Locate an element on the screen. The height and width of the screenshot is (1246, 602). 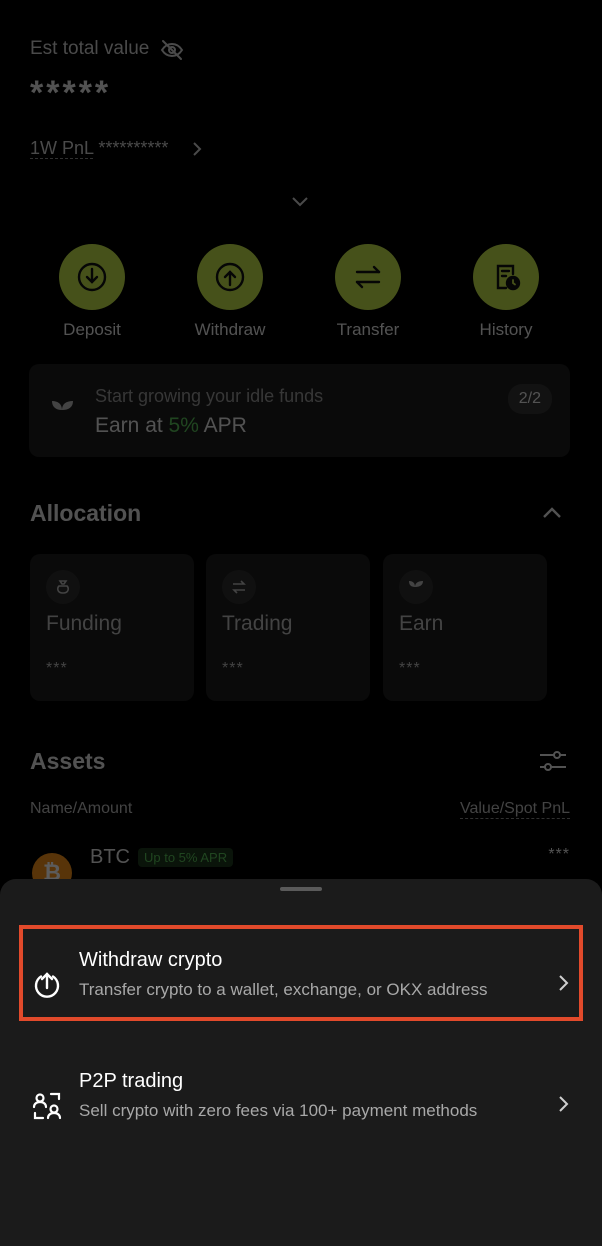
column-value-pnl: Value/Spot PnL is located at coordinates (514, 809).